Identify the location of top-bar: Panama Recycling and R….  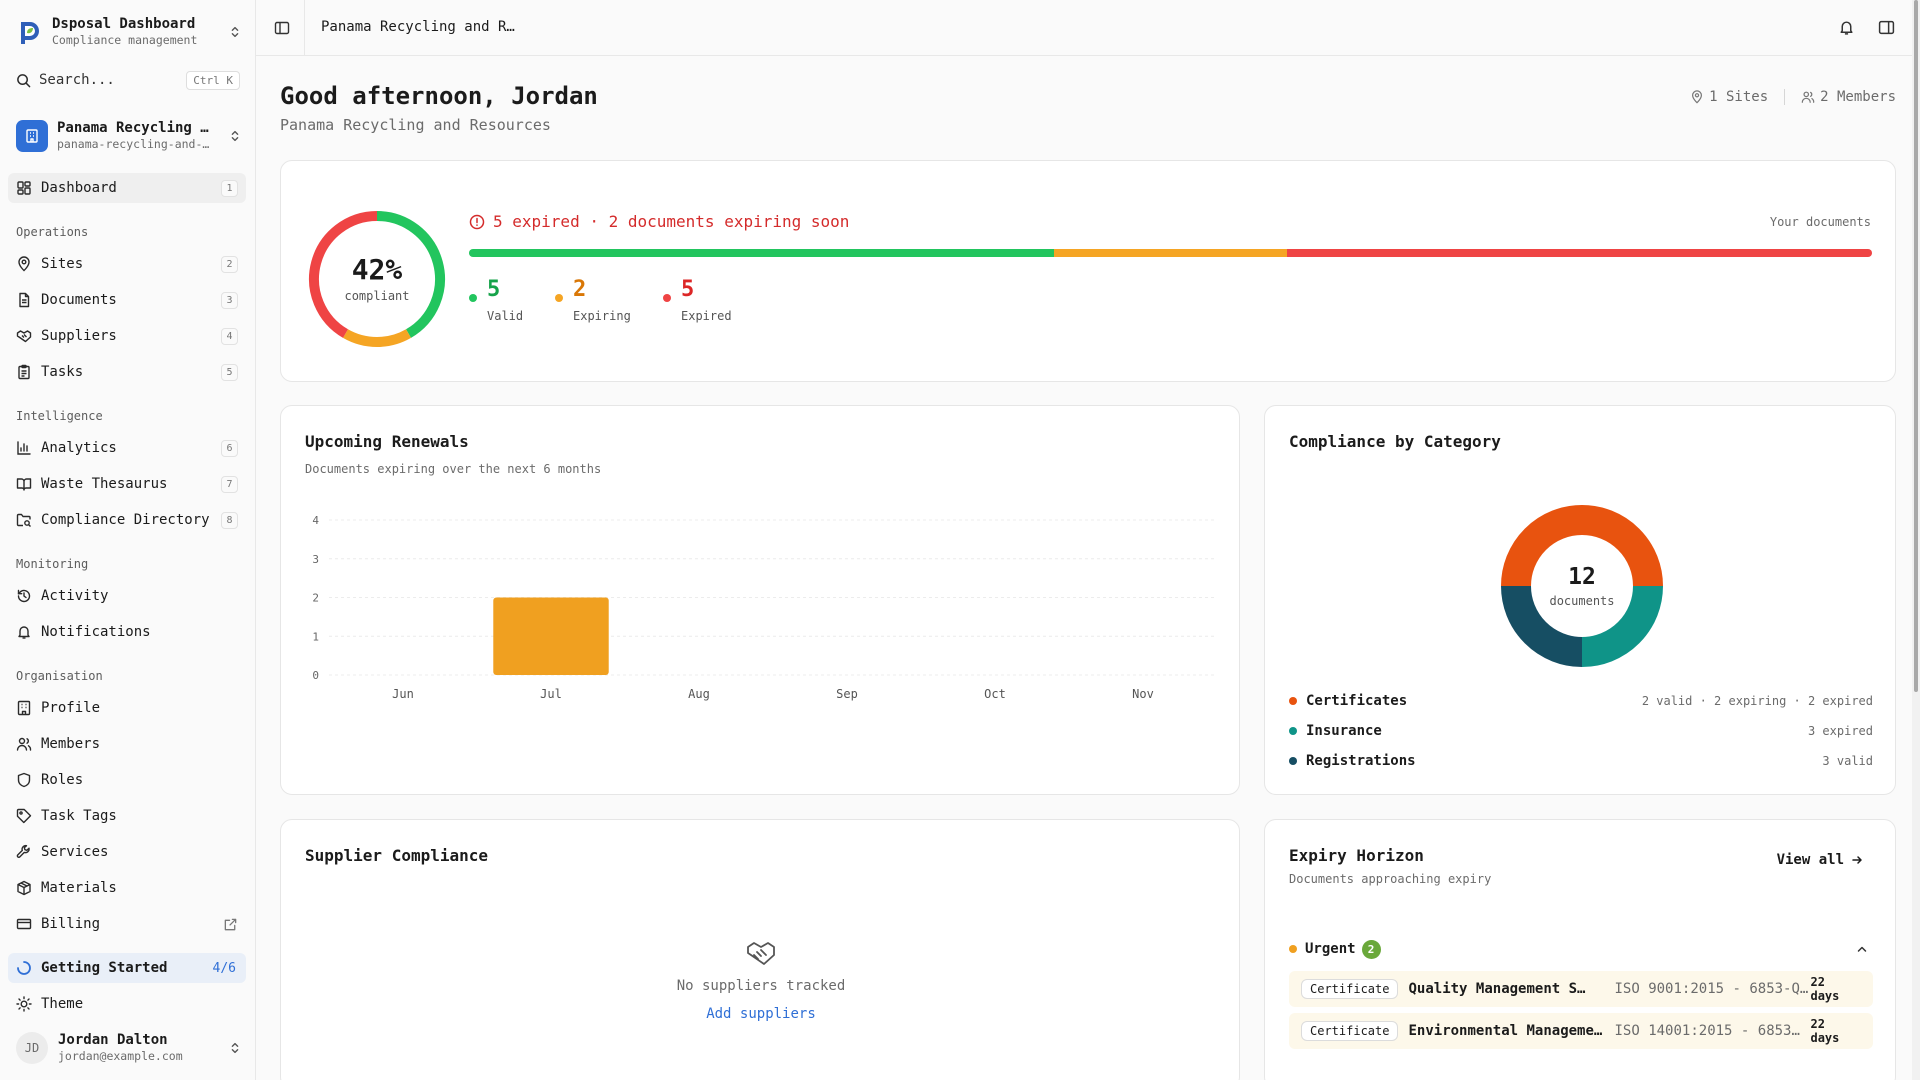
(1088, 28).